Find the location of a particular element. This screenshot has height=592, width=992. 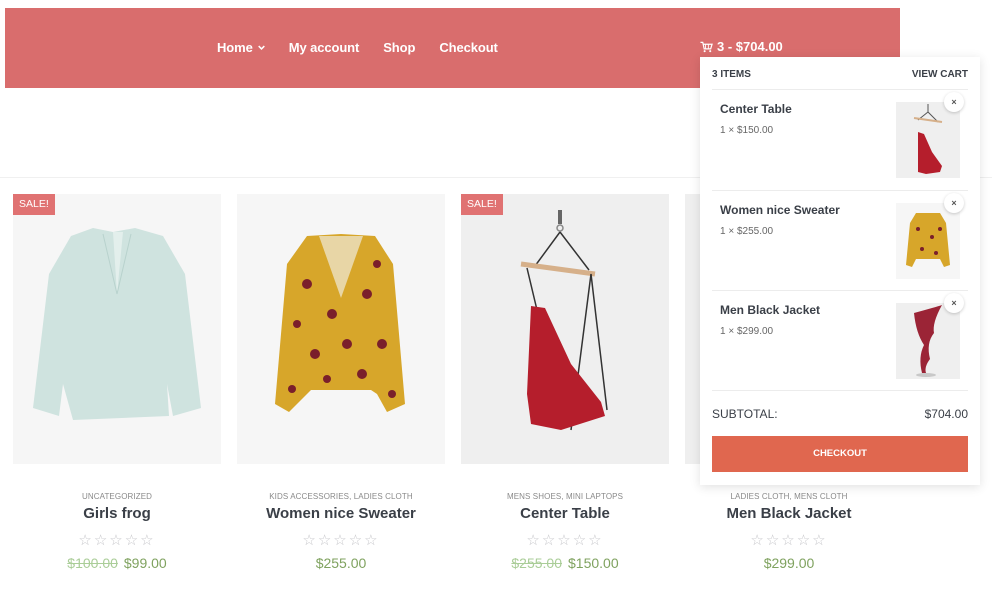

header-cart-link: 3 - $704.00 is located at coordinates (741, 46).